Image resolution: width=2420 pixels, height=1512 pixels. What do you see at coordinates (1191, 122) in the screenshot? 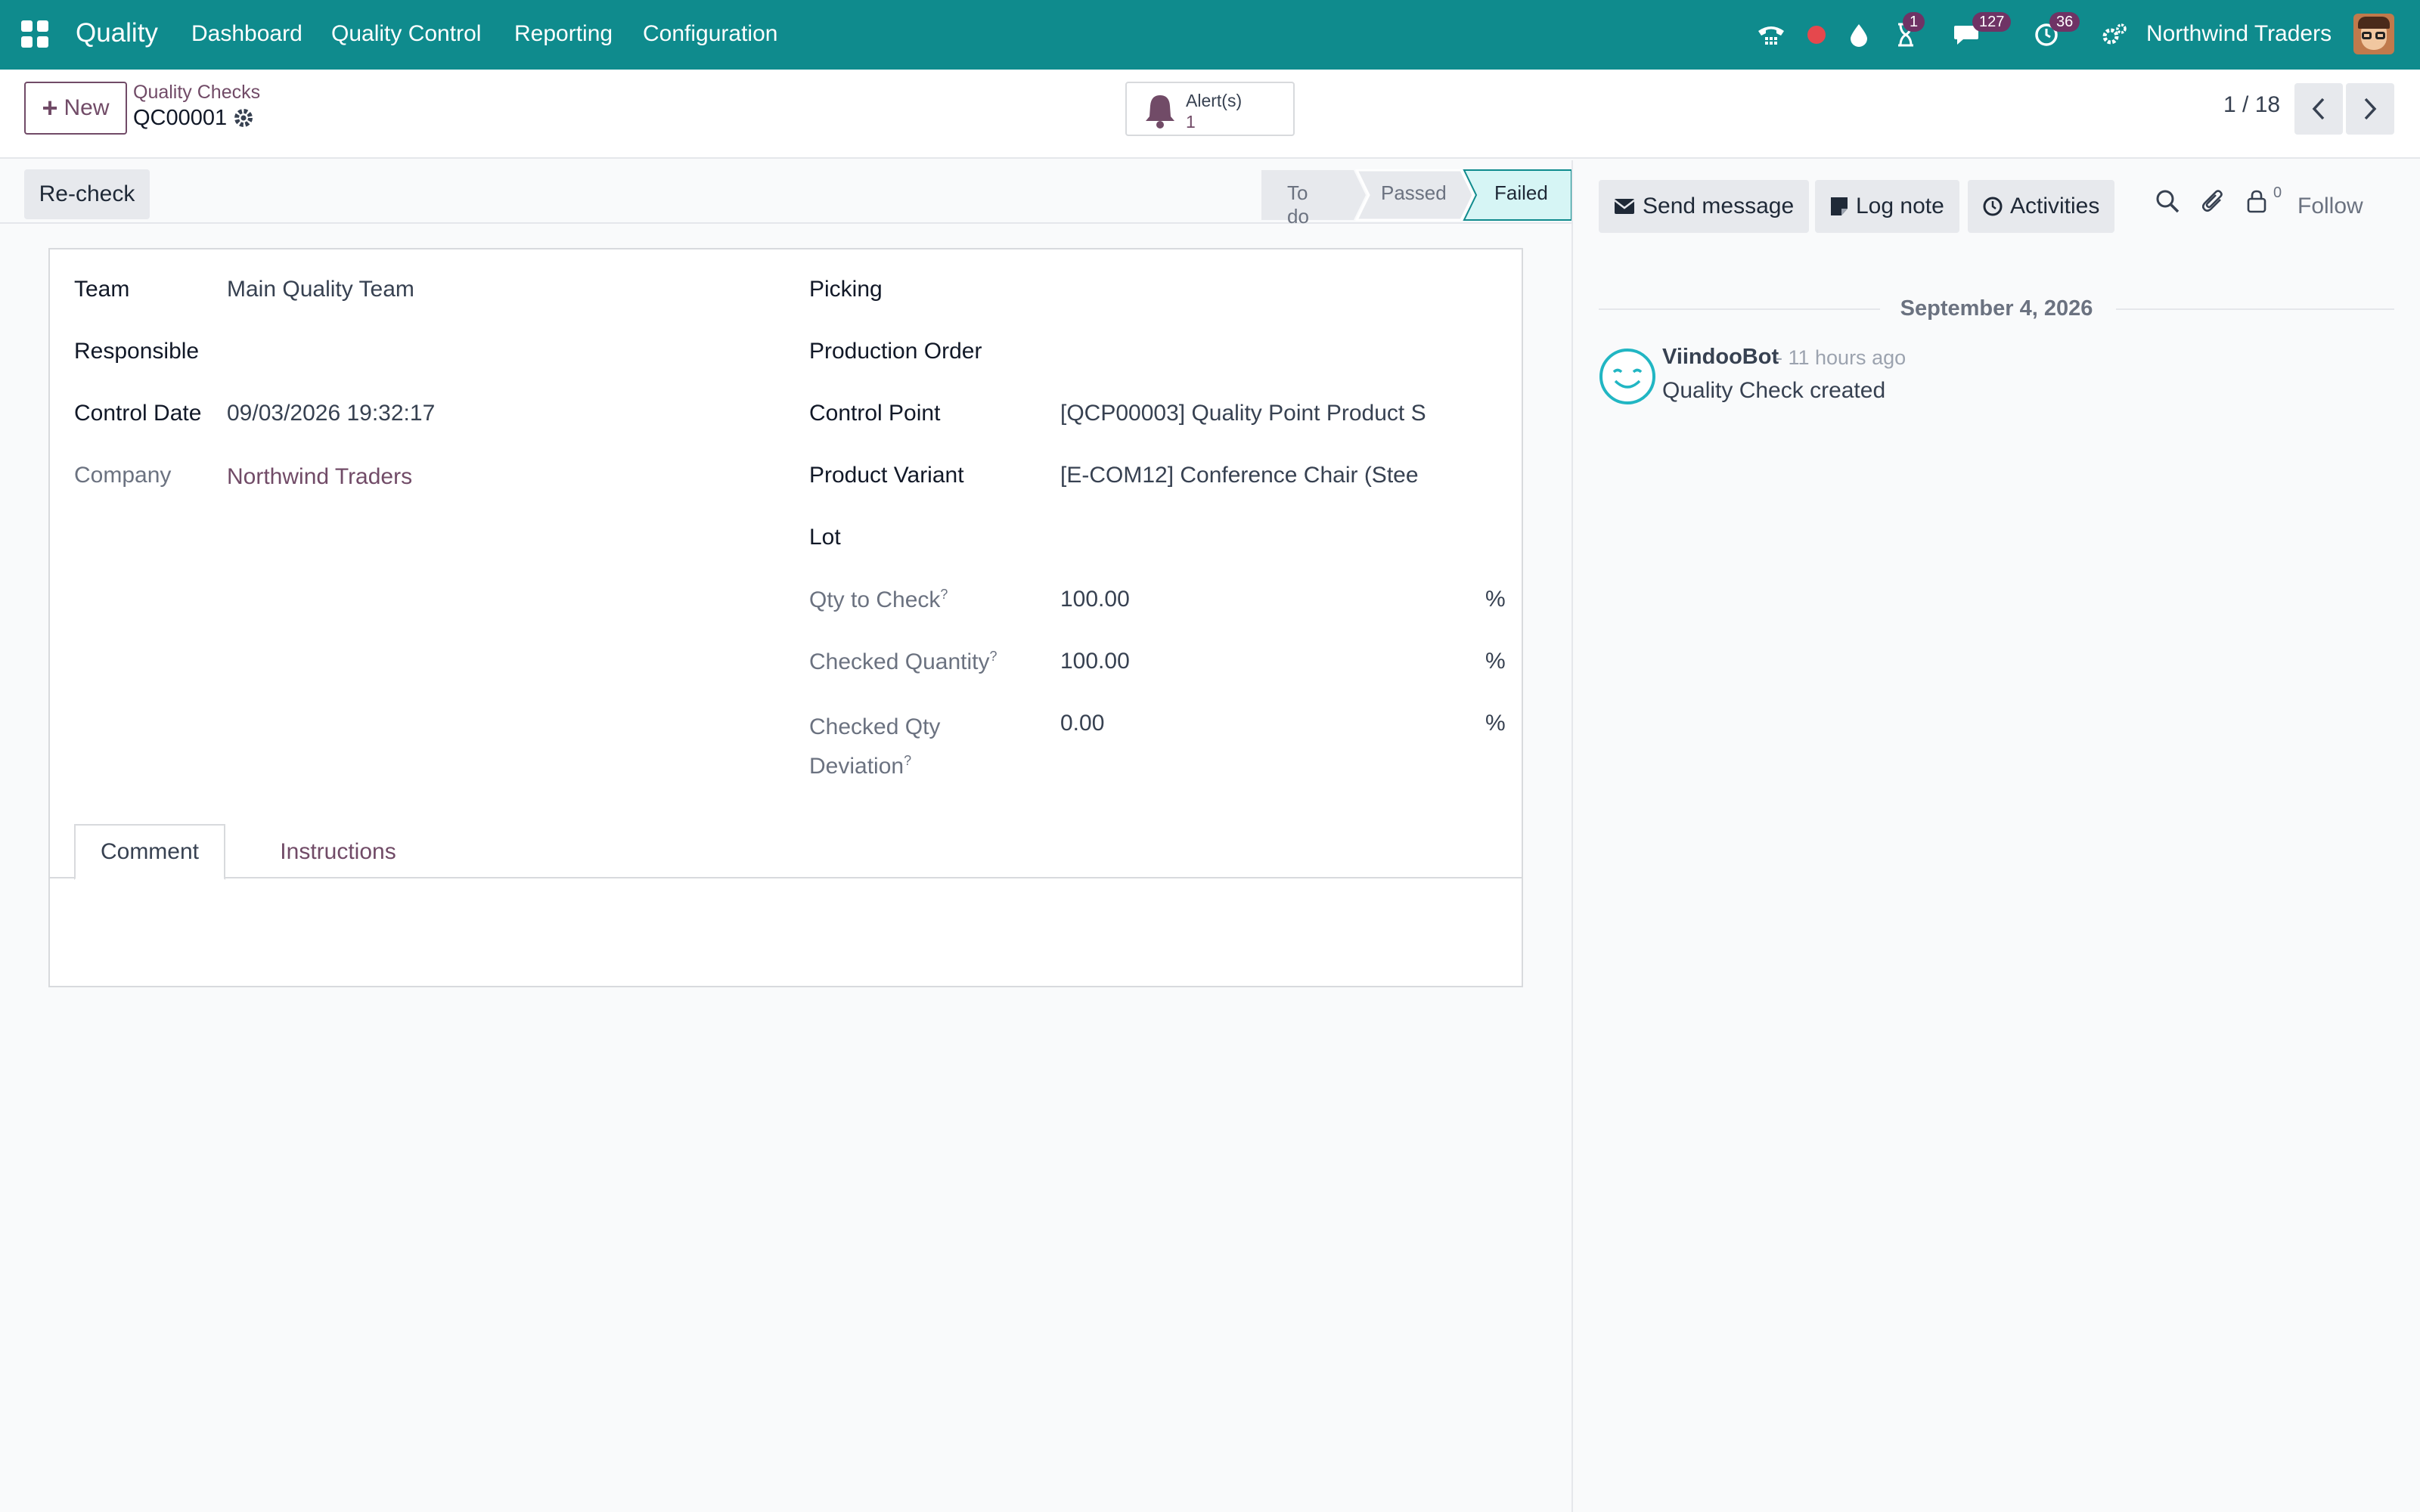
I see `alerts-count: 1` at bounding box center [1191, 122].